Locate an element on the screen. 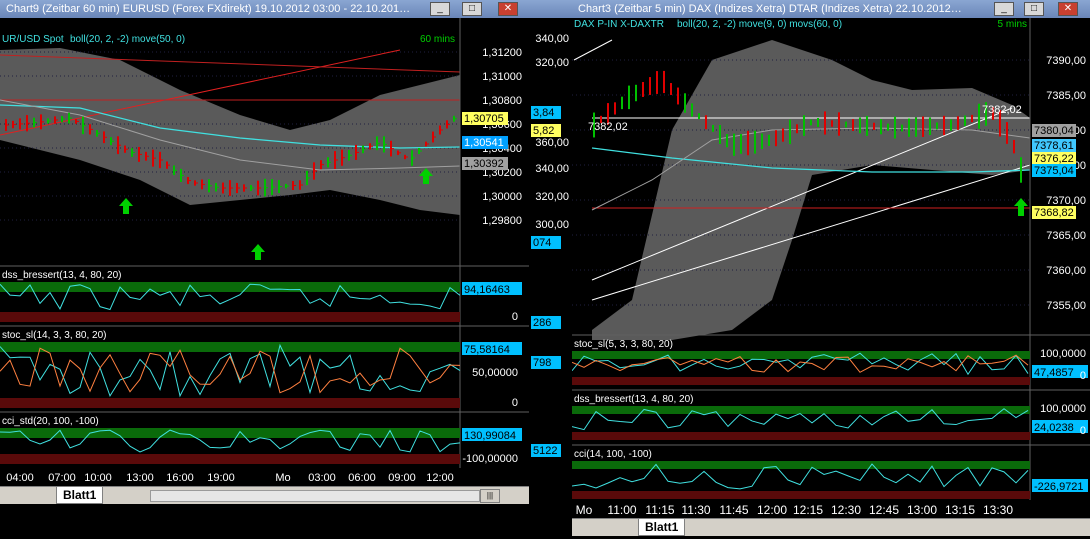 The height and width of the screenshot is (539, 1090). partial-tag-label: 074 is located at coordinates (542, 243).